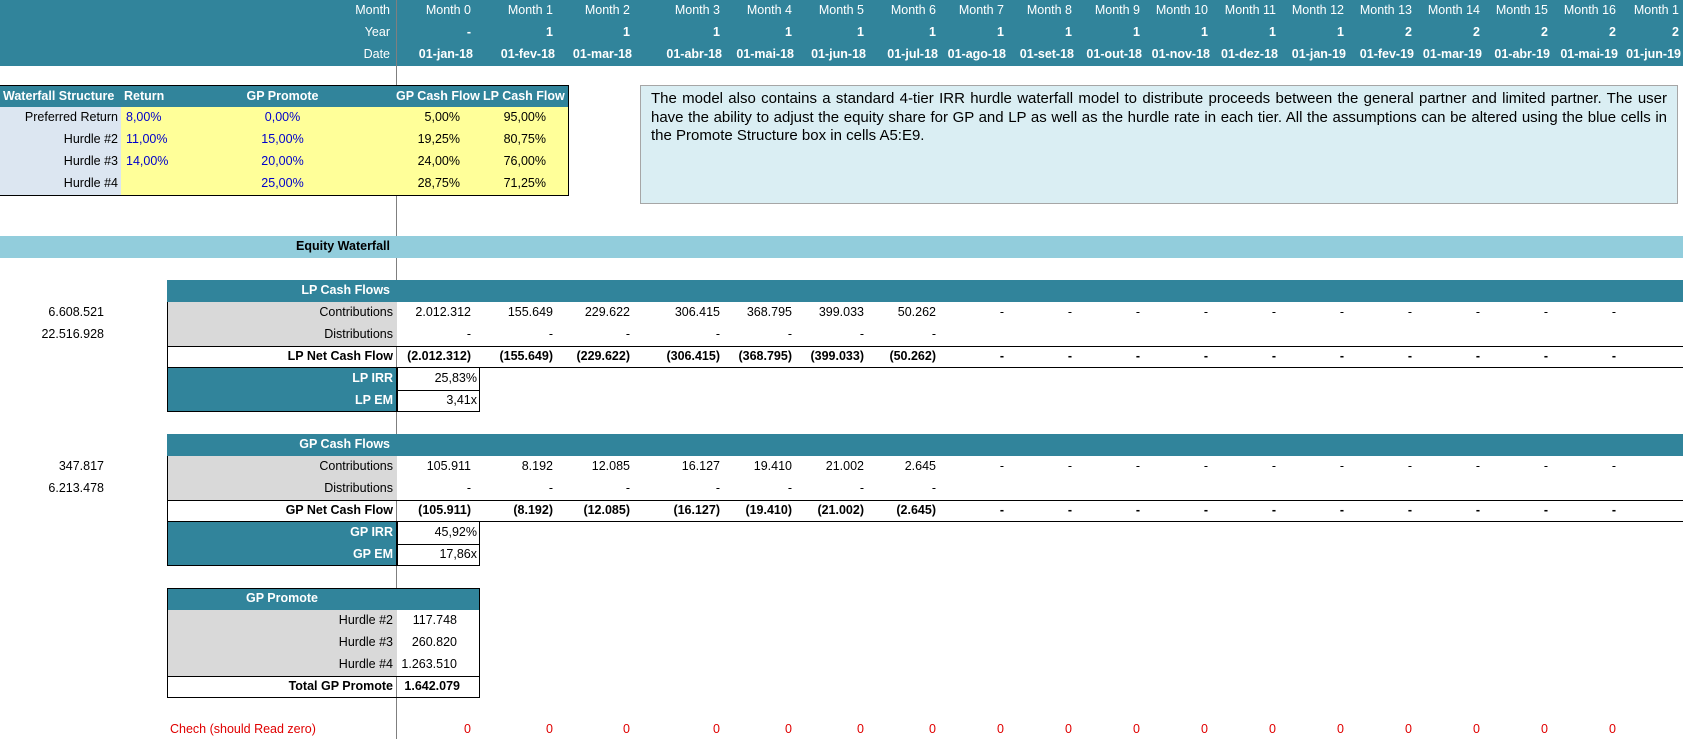 The height and width of the screenshot is (739, 1683). Describe the element at coordinates (1613, 510) in the screenshot. I see `gp-net-cell: -` at that location.